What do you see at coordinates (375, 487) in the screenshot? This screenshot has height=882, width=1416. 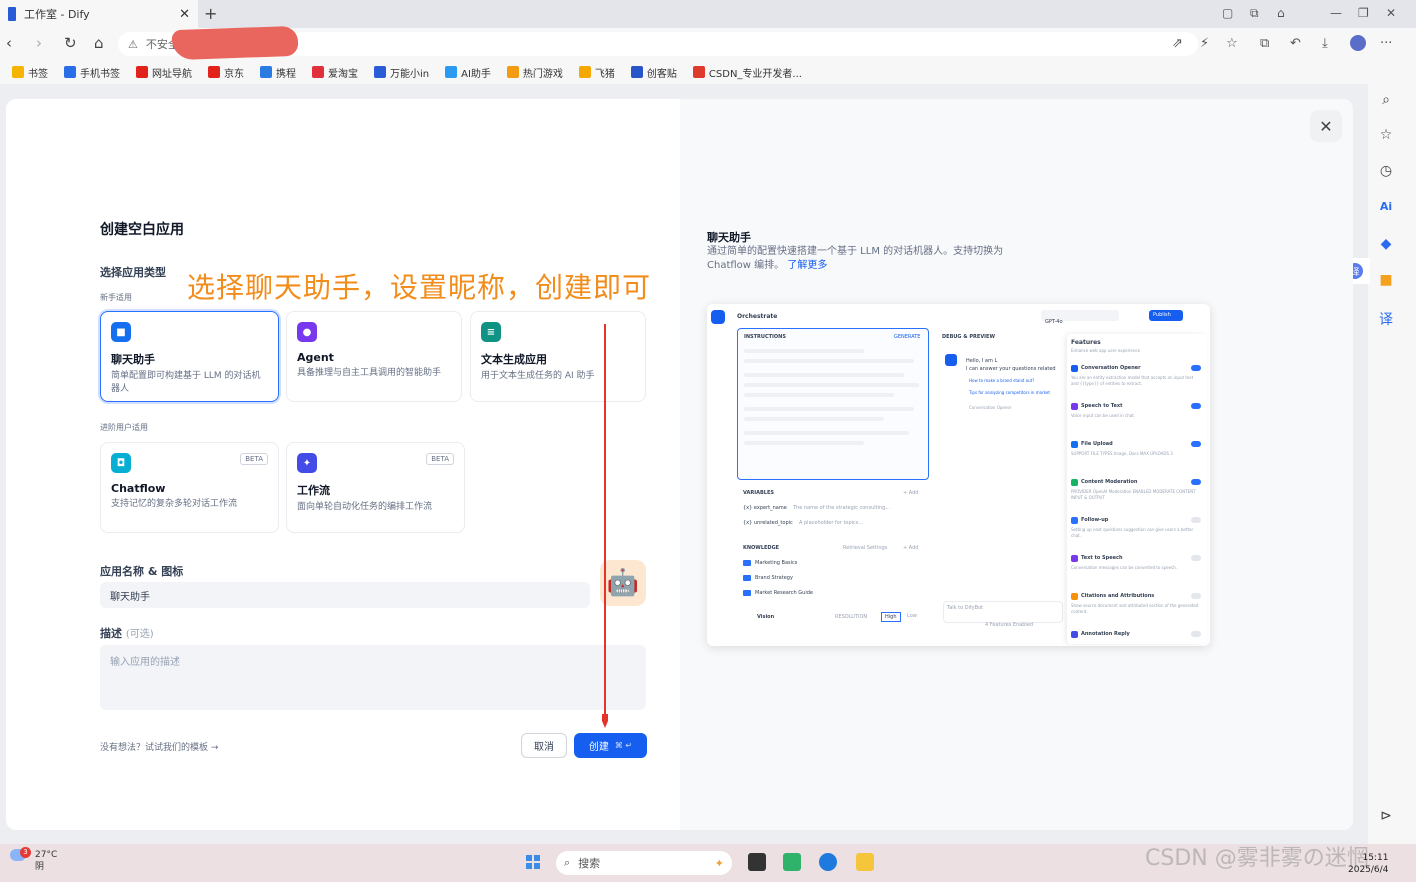 I see `app-type-card: ✦ 工作流 面向单轮自动化任务的编排工作流 BETA` at bounding box center [375, 487].